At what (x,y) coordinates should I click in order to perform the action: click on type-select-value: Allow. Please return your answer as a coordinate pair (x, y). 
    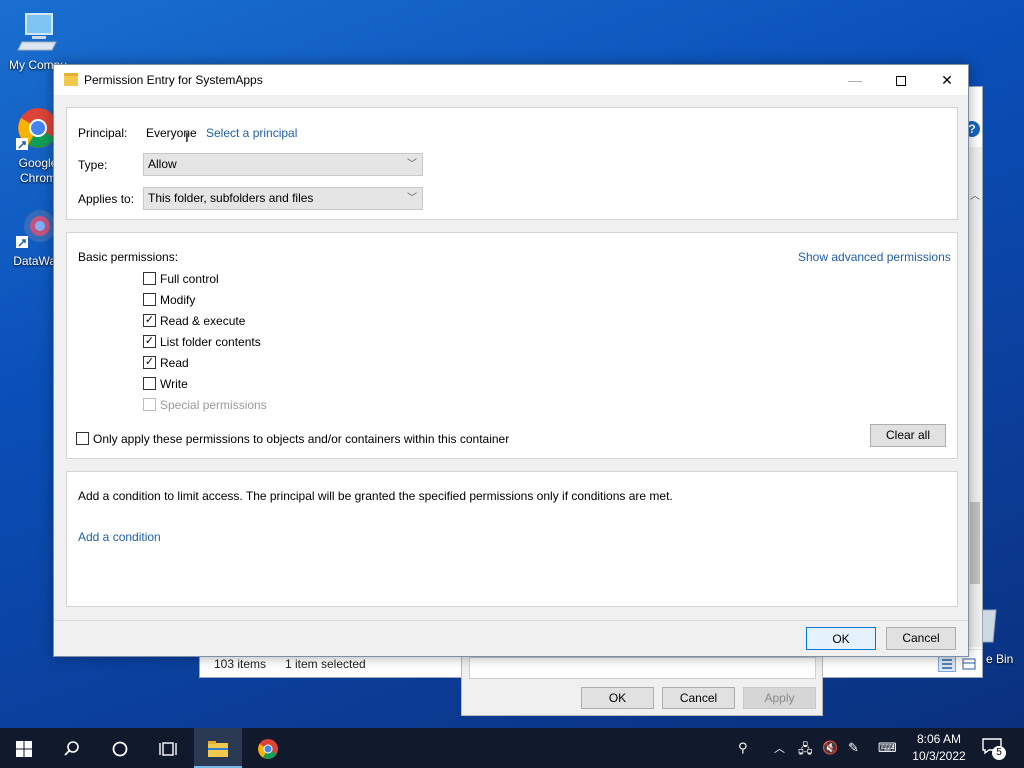
    Looking at the image, I should click on (162, 164).